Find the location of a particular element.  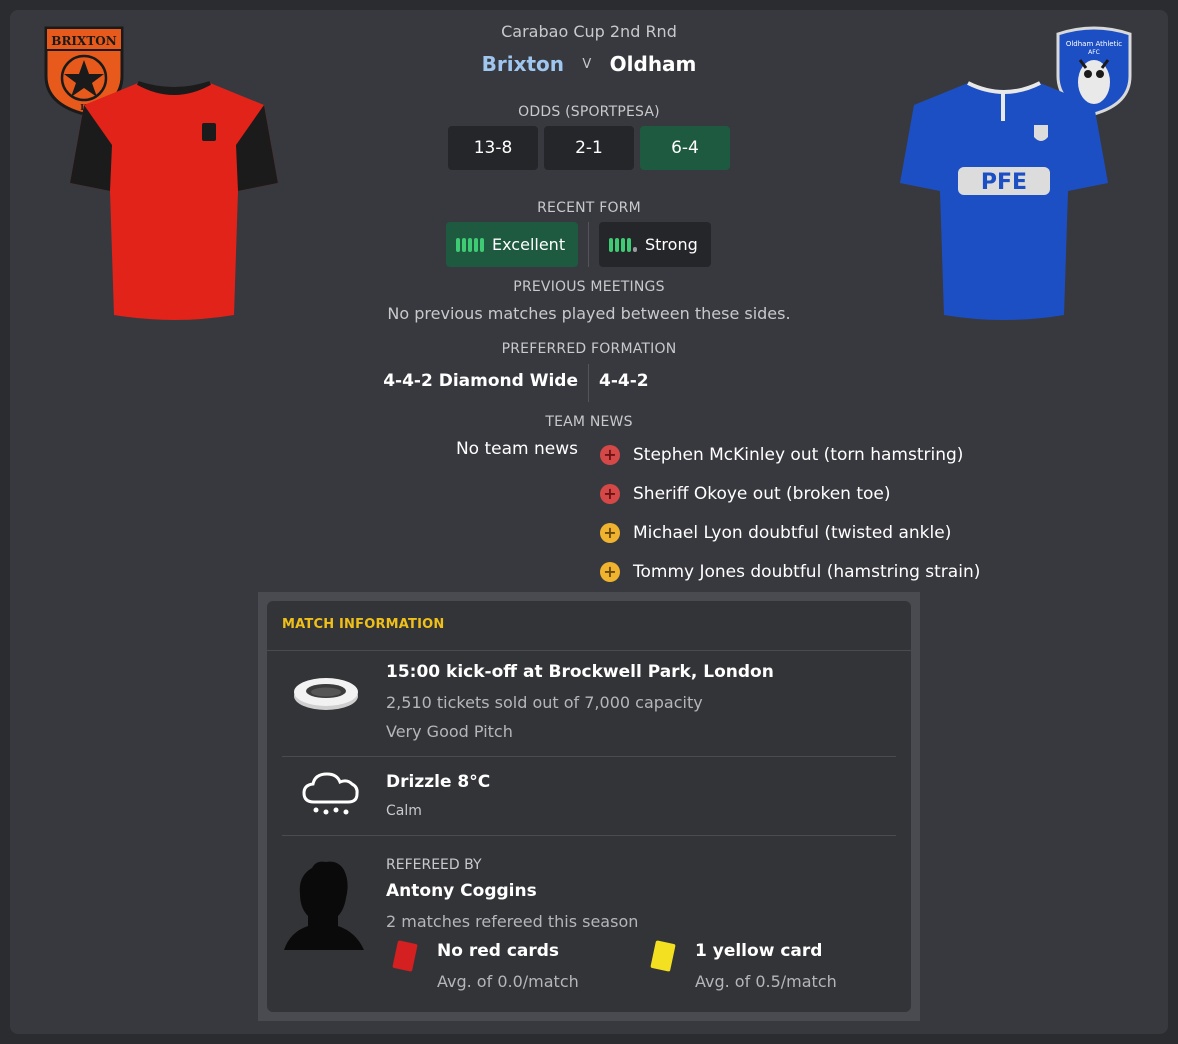

team-news-text: Michael Lyon doubtful (twisted ankle) is located at coordinates (792, 533).